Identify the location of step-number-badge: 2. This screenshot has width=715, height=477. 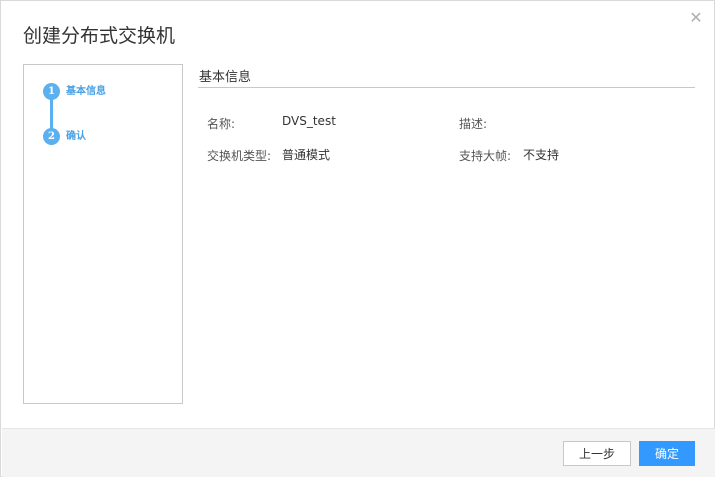
(51, 136).